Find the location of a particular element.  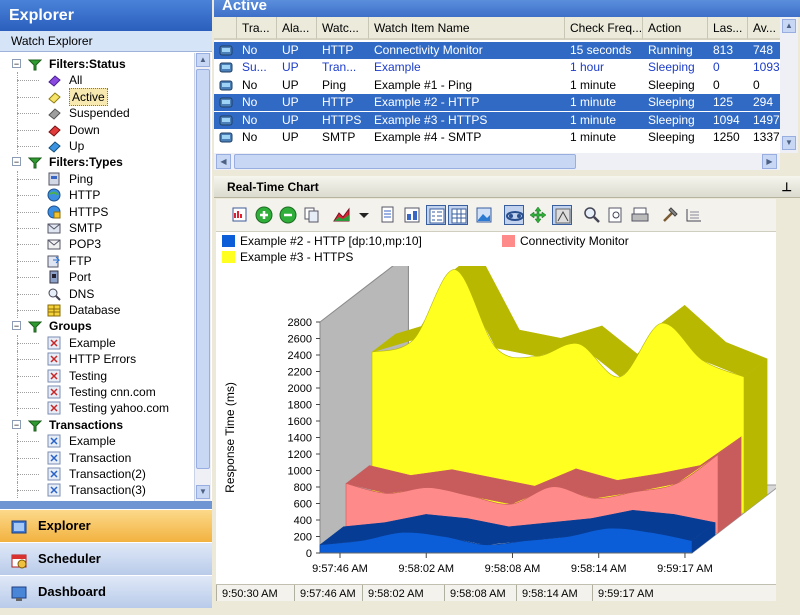

tree-item-up: Up is located at coordinates (97, 146).